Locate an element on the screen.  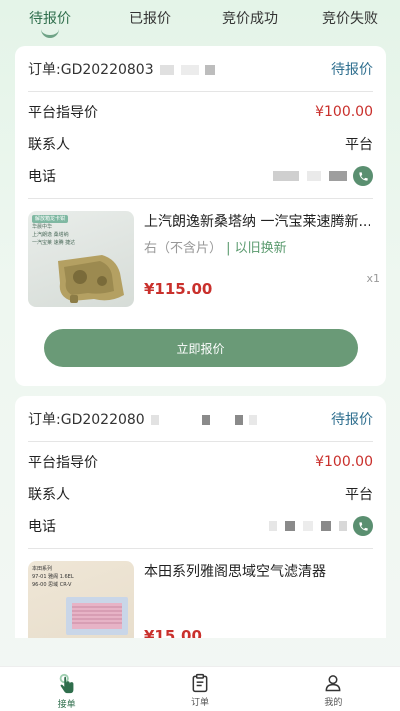
order-header: 订单:GD2022080 待报价 is located at coordinates (200, 419).